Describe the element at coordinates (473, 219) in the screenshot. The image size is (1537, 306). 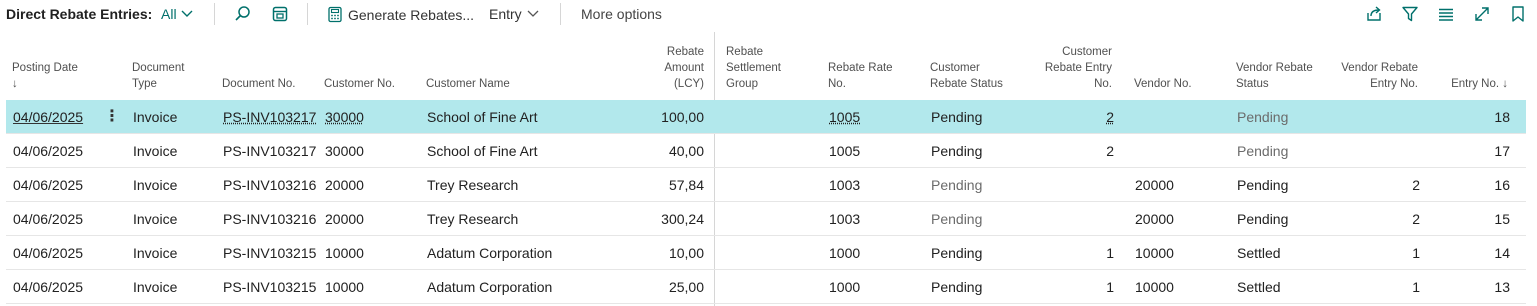
I see `cell-customer-name: Trey Research` at that location.